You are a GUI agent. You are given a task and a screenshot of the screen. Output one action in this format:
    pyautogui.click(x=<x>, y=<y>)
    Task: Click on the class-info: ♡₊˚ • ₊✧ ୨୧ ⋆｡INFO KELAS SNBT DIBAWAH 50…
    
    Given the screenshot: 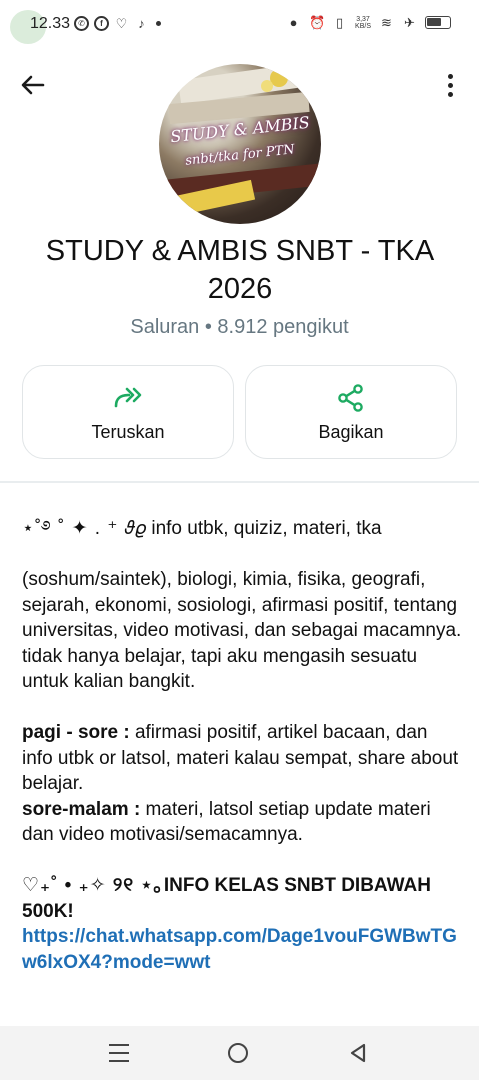 What is the action you would take?
    pyautogui.click(x=242, y=898)
    